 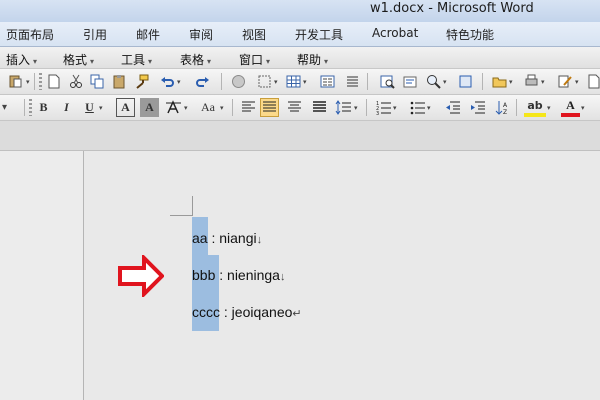 What do you see at coordinates (264, 81) in the screenshot?
I see `borders-icon` at bounding box center [264, 81].